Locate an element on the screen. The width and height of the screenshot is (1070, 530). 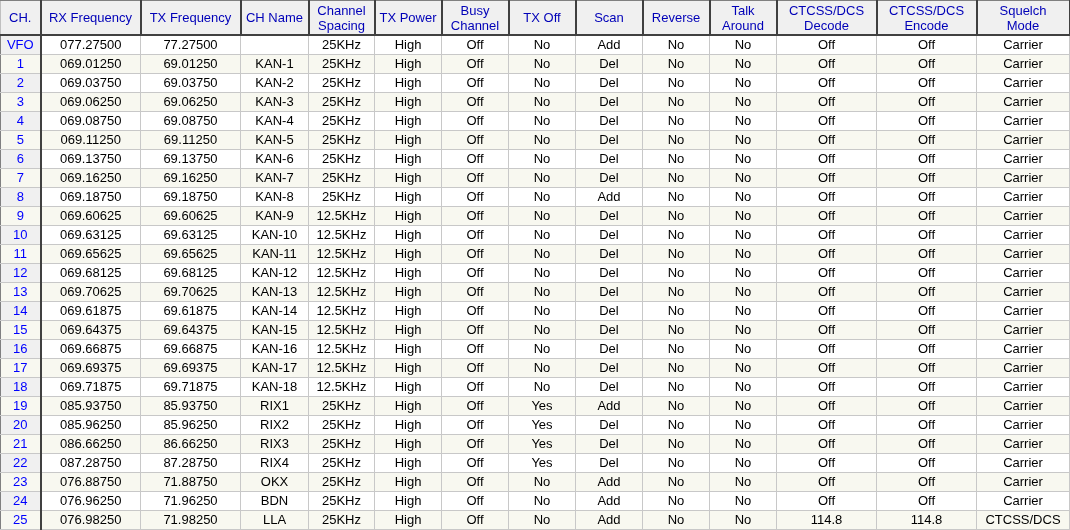
table-cell: Yes is located at coordinates (542, 463).